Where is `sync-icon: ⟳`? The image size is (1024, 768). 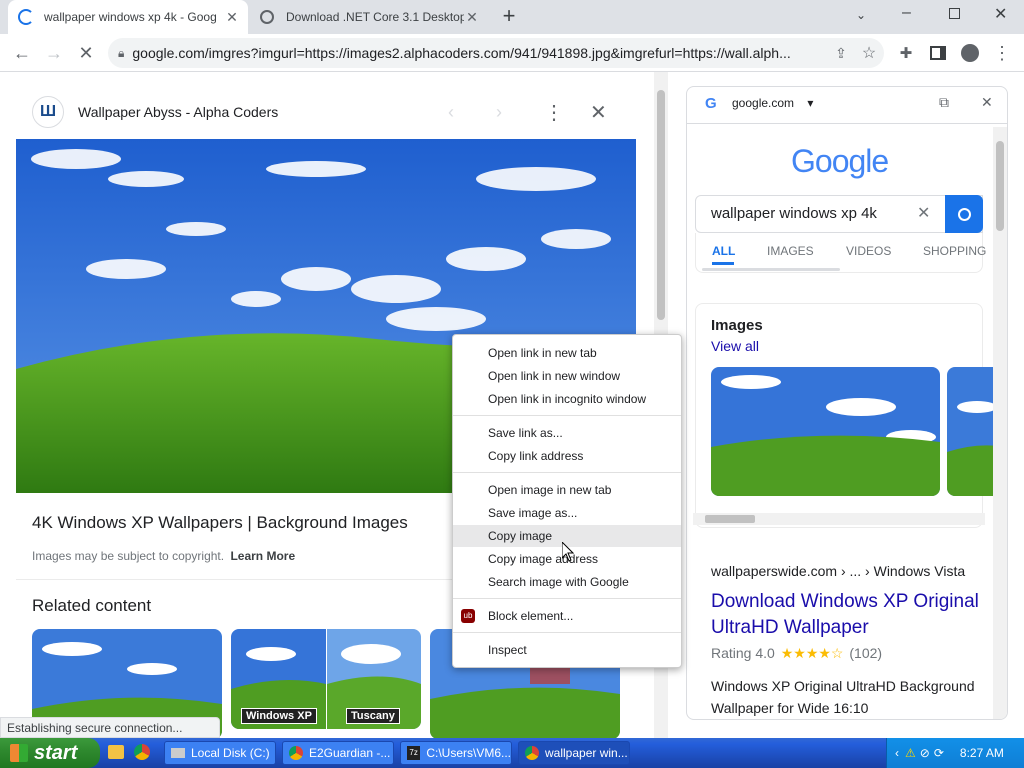 sync-icon: ⟳ is located at coordinates (939, 753).